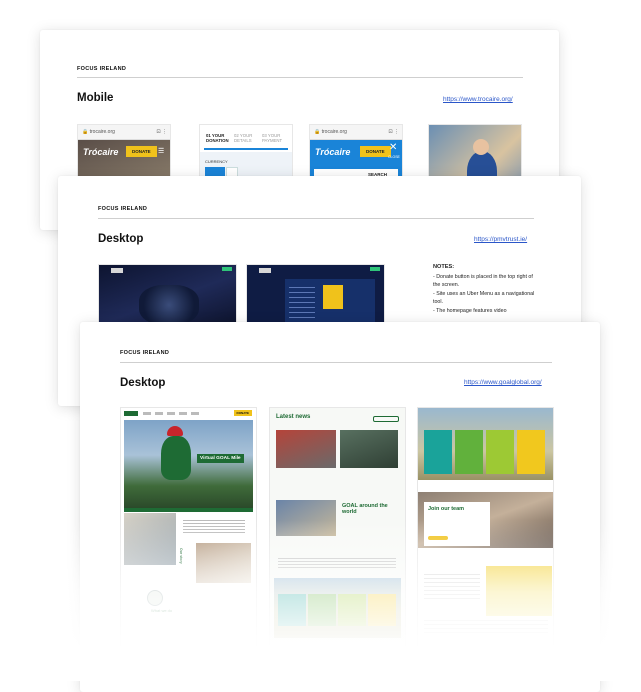 The height and width of the screenshot is (692, 641). What do you see at coordinates (394, 157) in the screenshot?
I see `close-label: CLOSE` at bounding box center [394, 157].